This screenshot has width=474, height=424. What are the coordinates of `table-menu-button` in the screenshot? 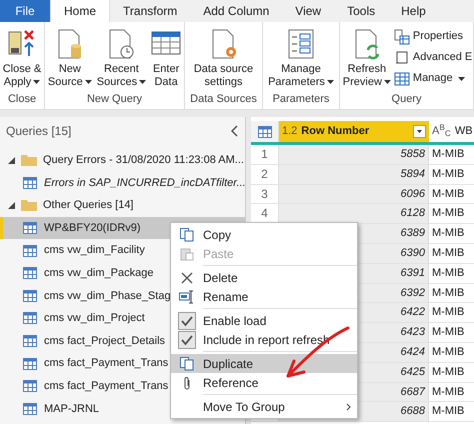 It's located at (265, 131).